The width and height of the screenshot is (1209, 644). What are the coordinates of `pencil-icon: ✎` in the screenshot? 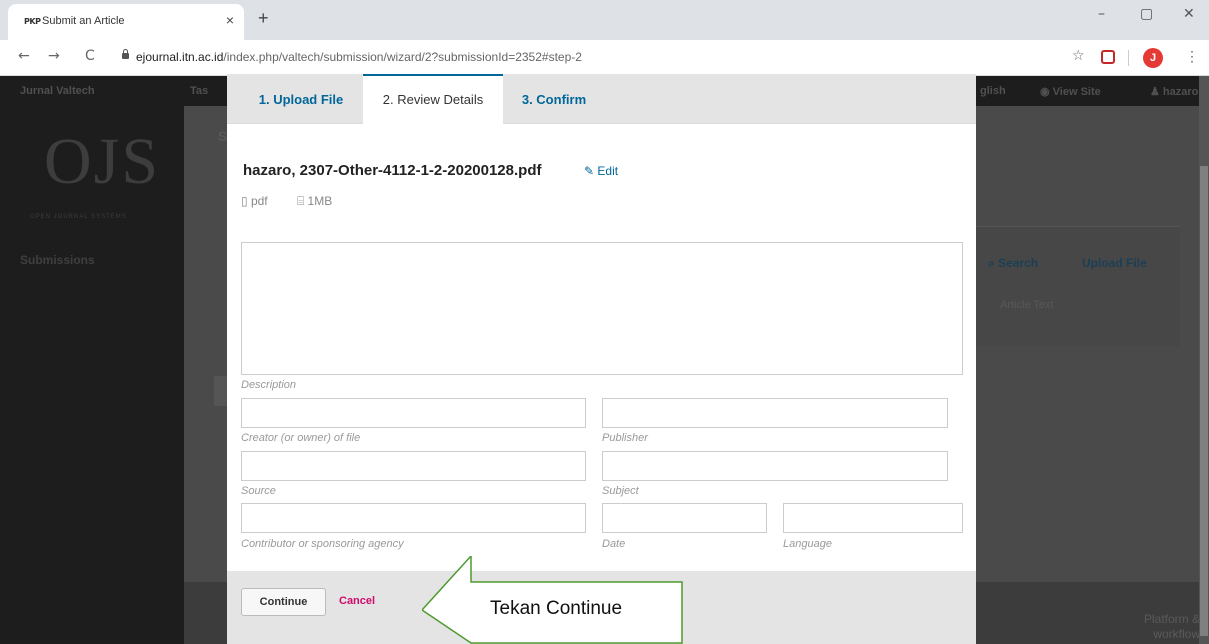 It's located at (589, 171).